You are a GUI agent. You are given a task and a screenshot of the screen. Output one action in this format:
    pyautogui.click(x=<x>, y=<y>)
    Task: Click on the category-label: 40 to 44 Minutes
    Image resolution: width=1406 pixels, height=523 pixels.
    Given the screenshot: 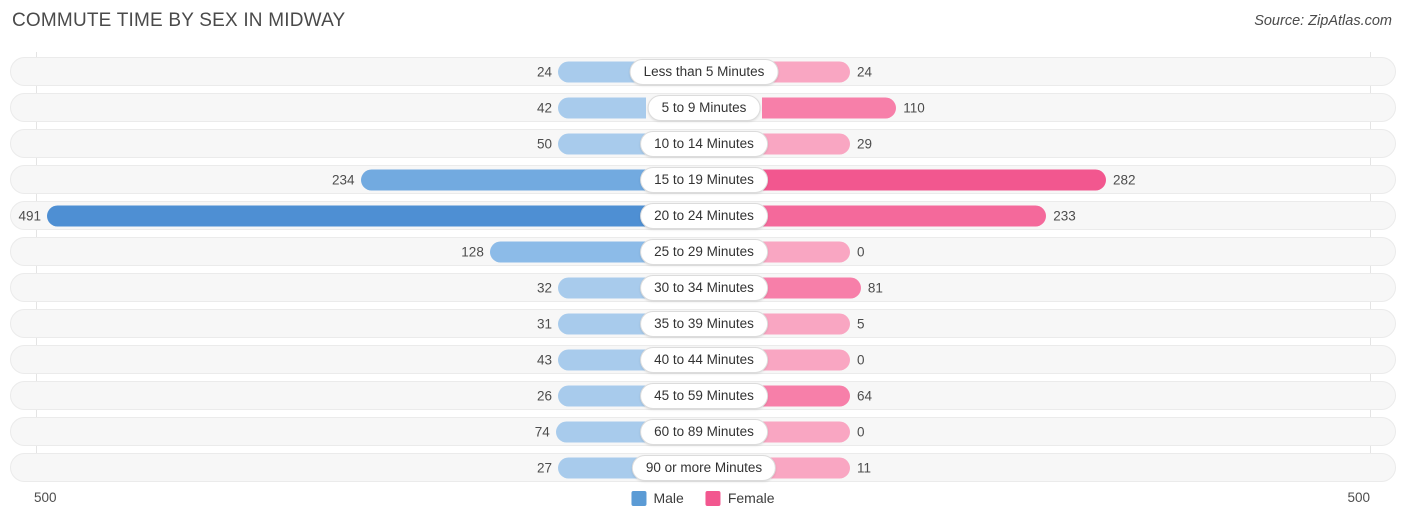 What is the action you would take?
    pyautogui.click(x=704, y=359)
    